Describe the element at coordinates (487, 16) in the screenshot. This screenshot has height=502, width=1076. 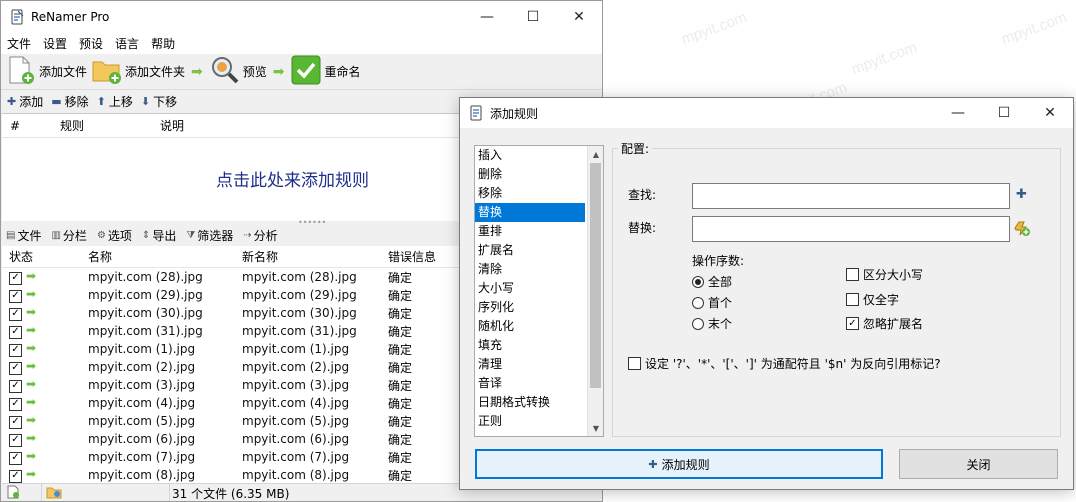
I see `minimize-button: —` at that location.